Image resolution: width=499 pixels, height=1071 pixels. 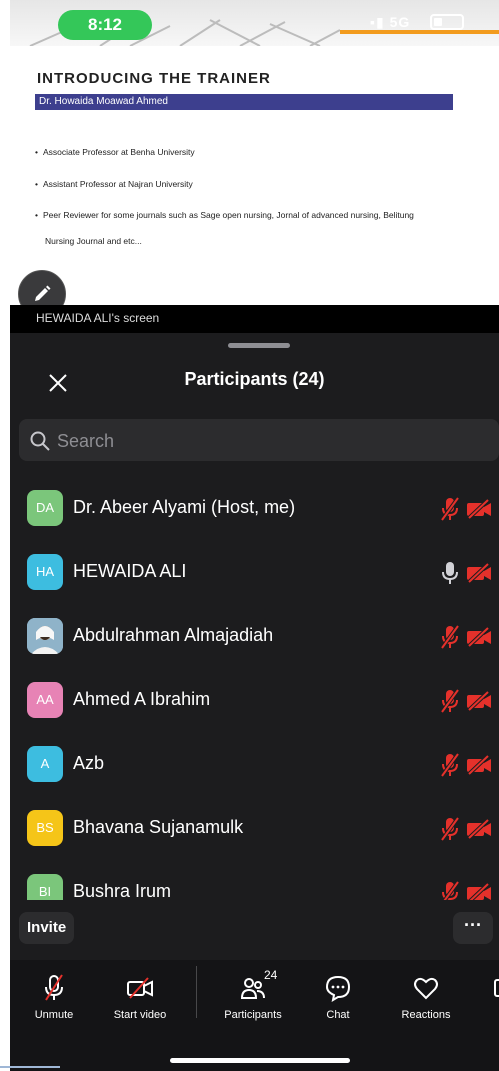 I want to click on chat-button: Chat, so click(x=338, y=997).